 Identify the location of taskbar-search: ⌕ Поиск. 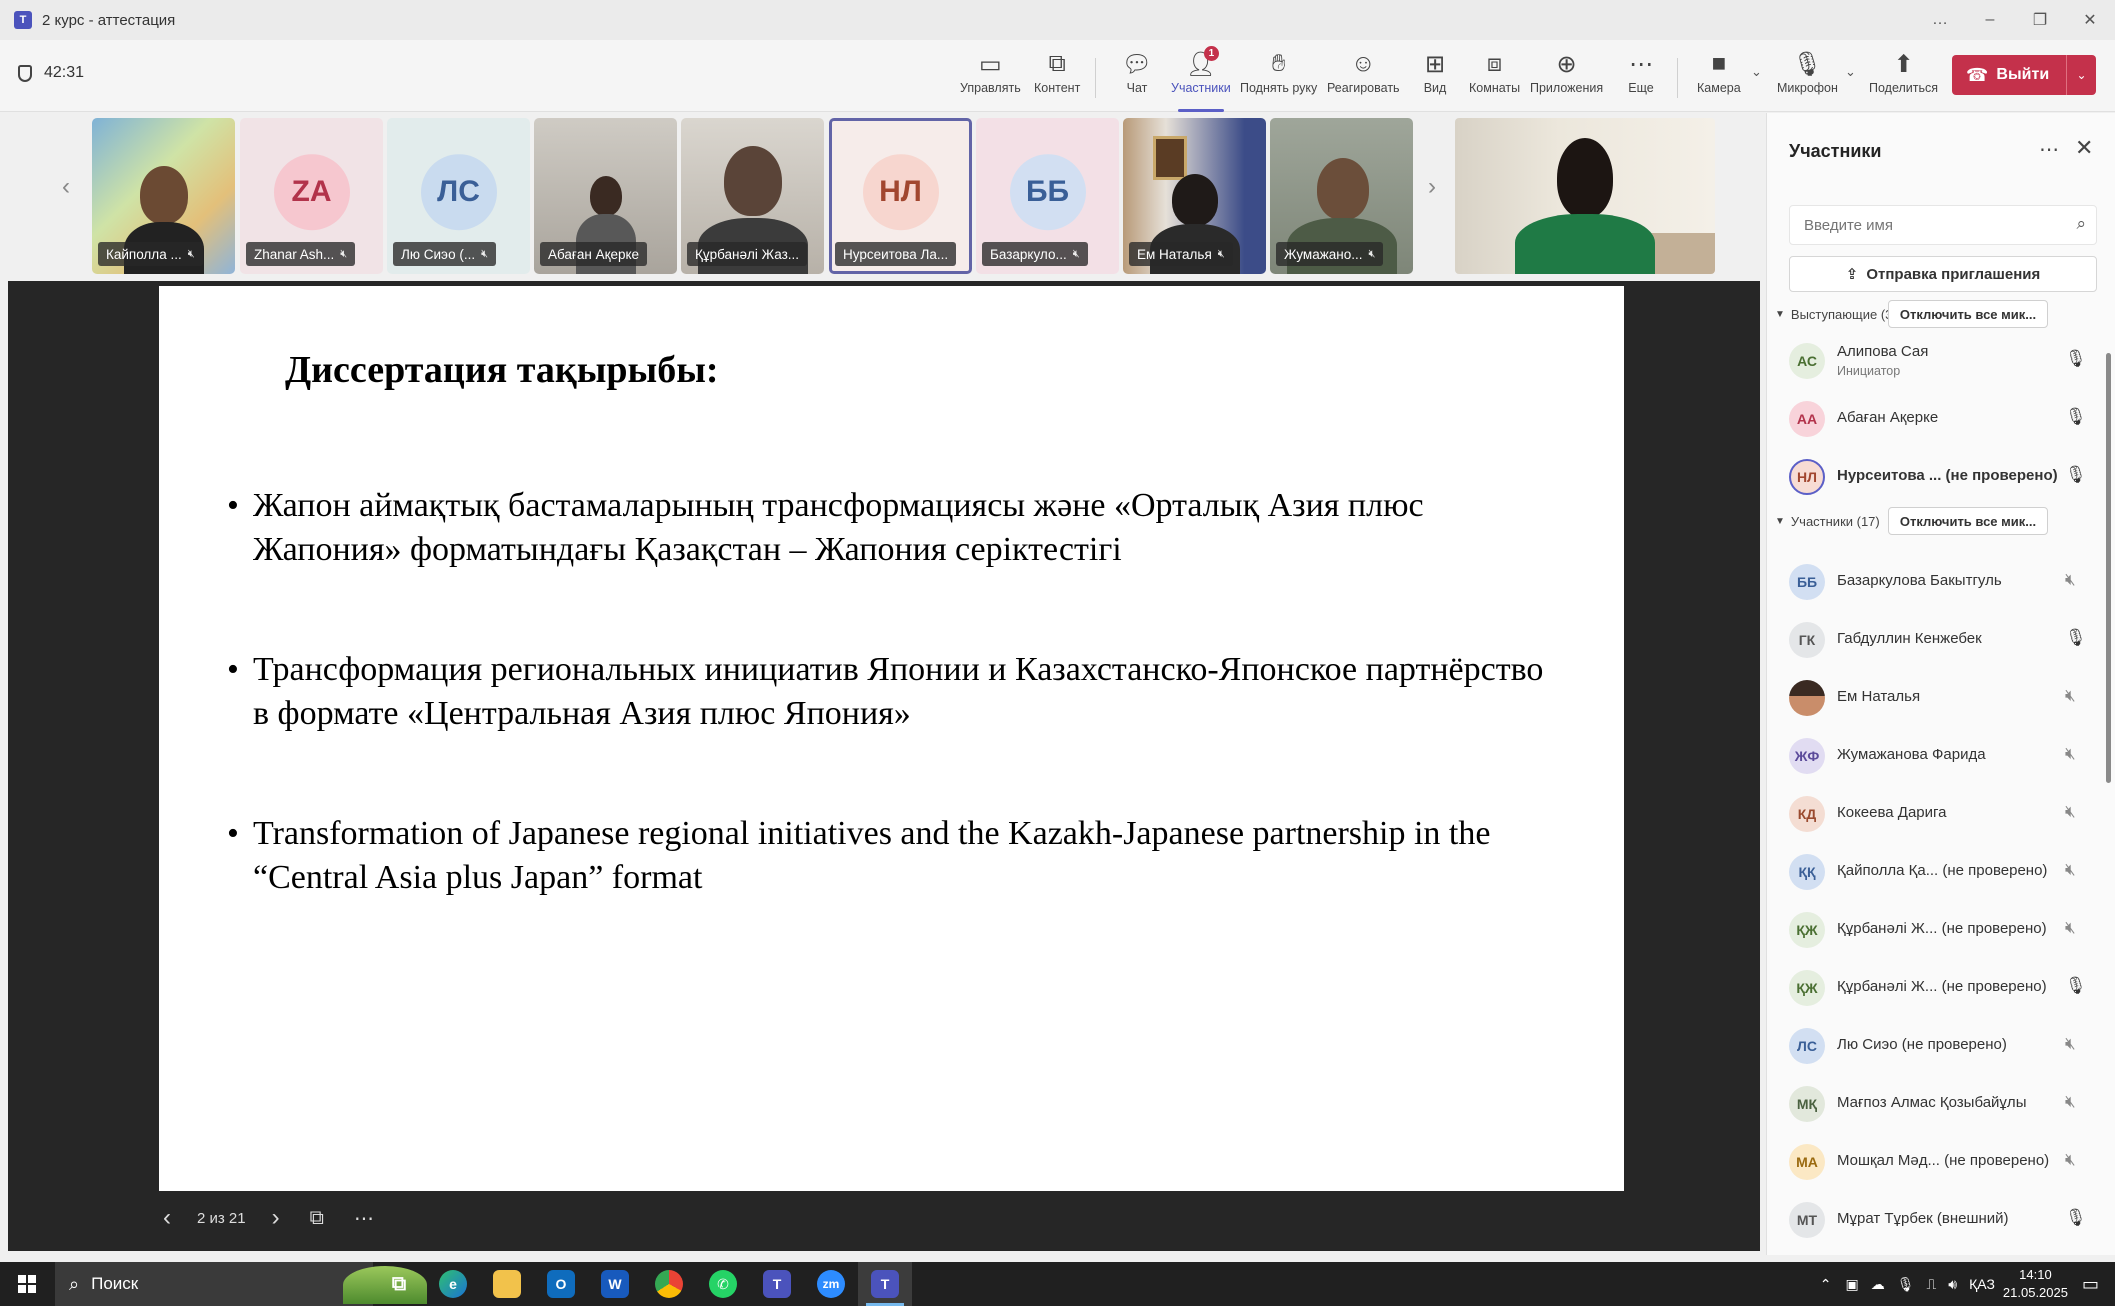
(241, 1284).